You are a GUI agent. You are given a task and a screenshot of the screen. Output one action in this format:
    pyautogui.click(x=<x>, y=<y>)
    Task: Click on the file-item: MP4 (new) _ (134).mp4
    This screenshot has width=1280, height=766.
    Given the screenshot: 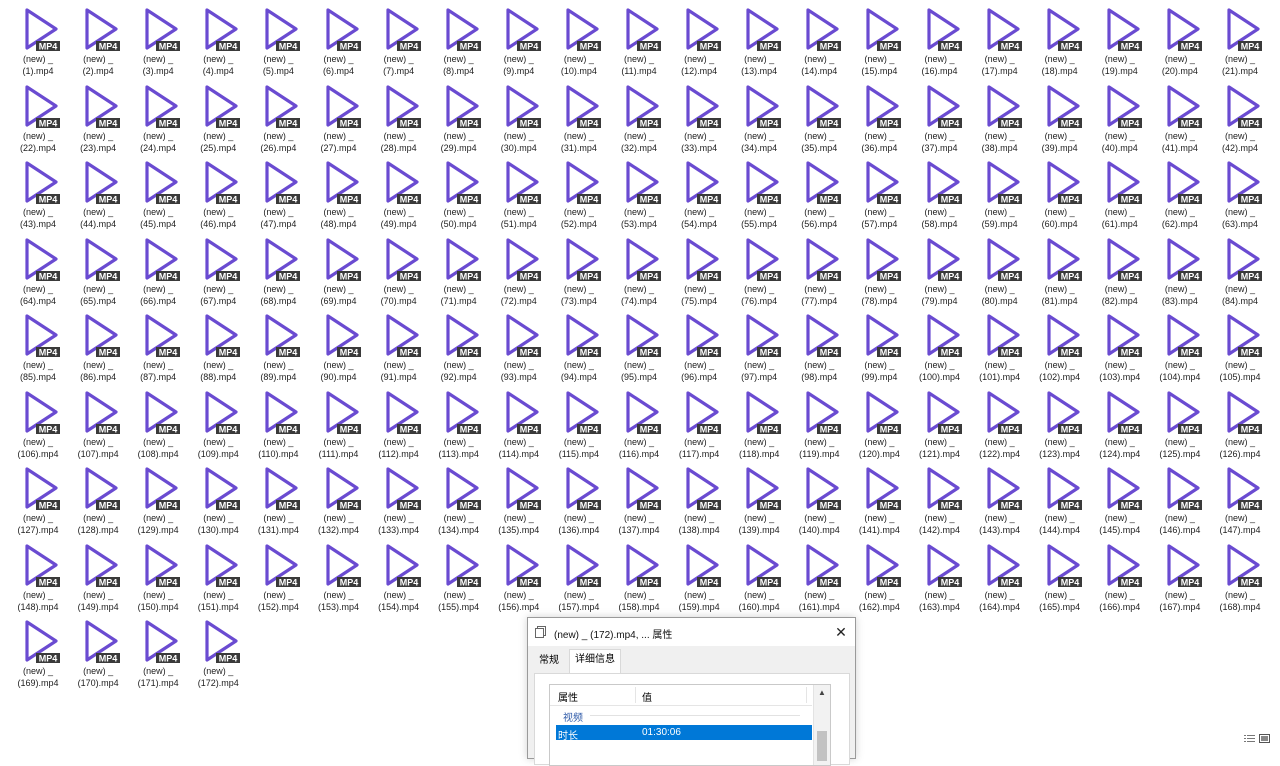 What is the action you would take?
    pyautogui.click(x=459, y=497)
    